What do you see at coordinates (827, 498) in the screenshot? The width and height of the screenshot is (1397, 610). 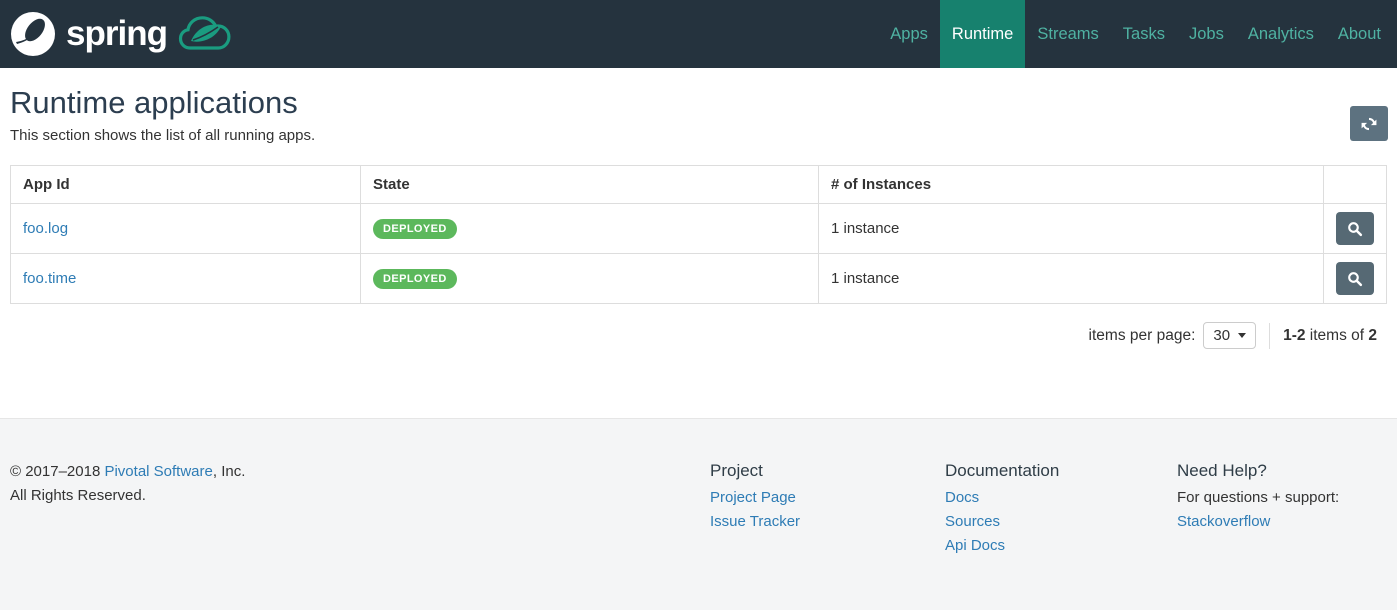 I see `project-page-link: Project Page` at bounding box center [827, 498].